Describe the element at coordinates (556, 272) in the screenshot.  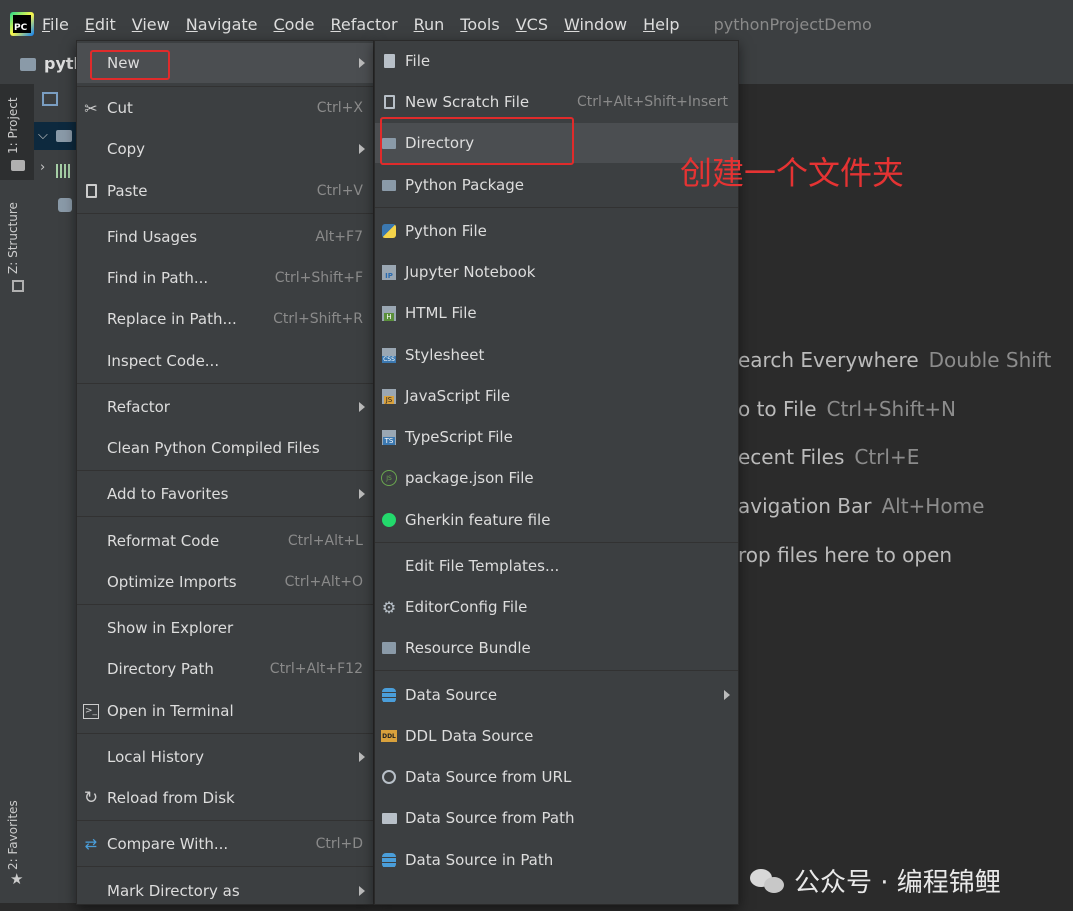
I see `new-item-jupyter-notebook: IP Jupyter Notebook` at that location.